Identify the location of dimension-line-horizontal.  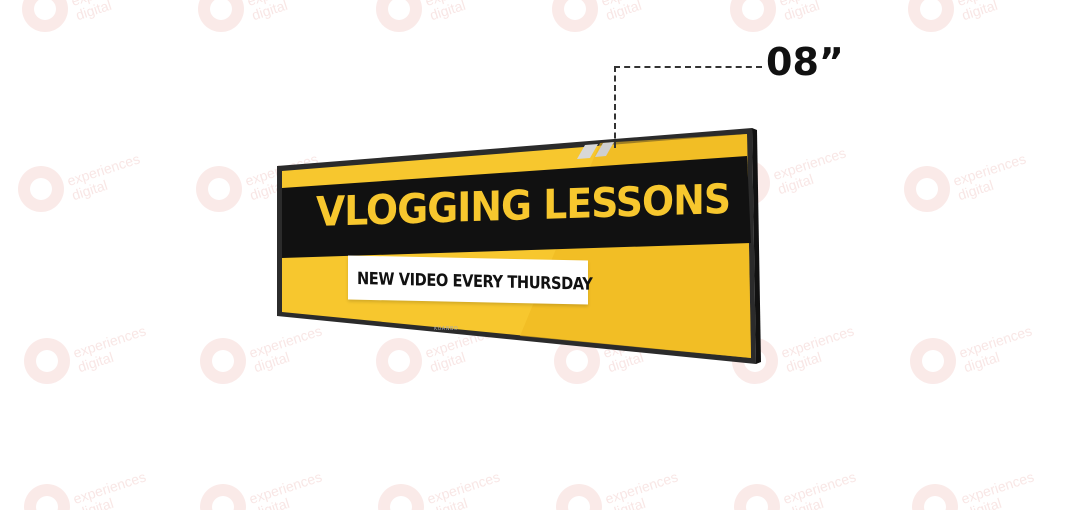
(688, 67).